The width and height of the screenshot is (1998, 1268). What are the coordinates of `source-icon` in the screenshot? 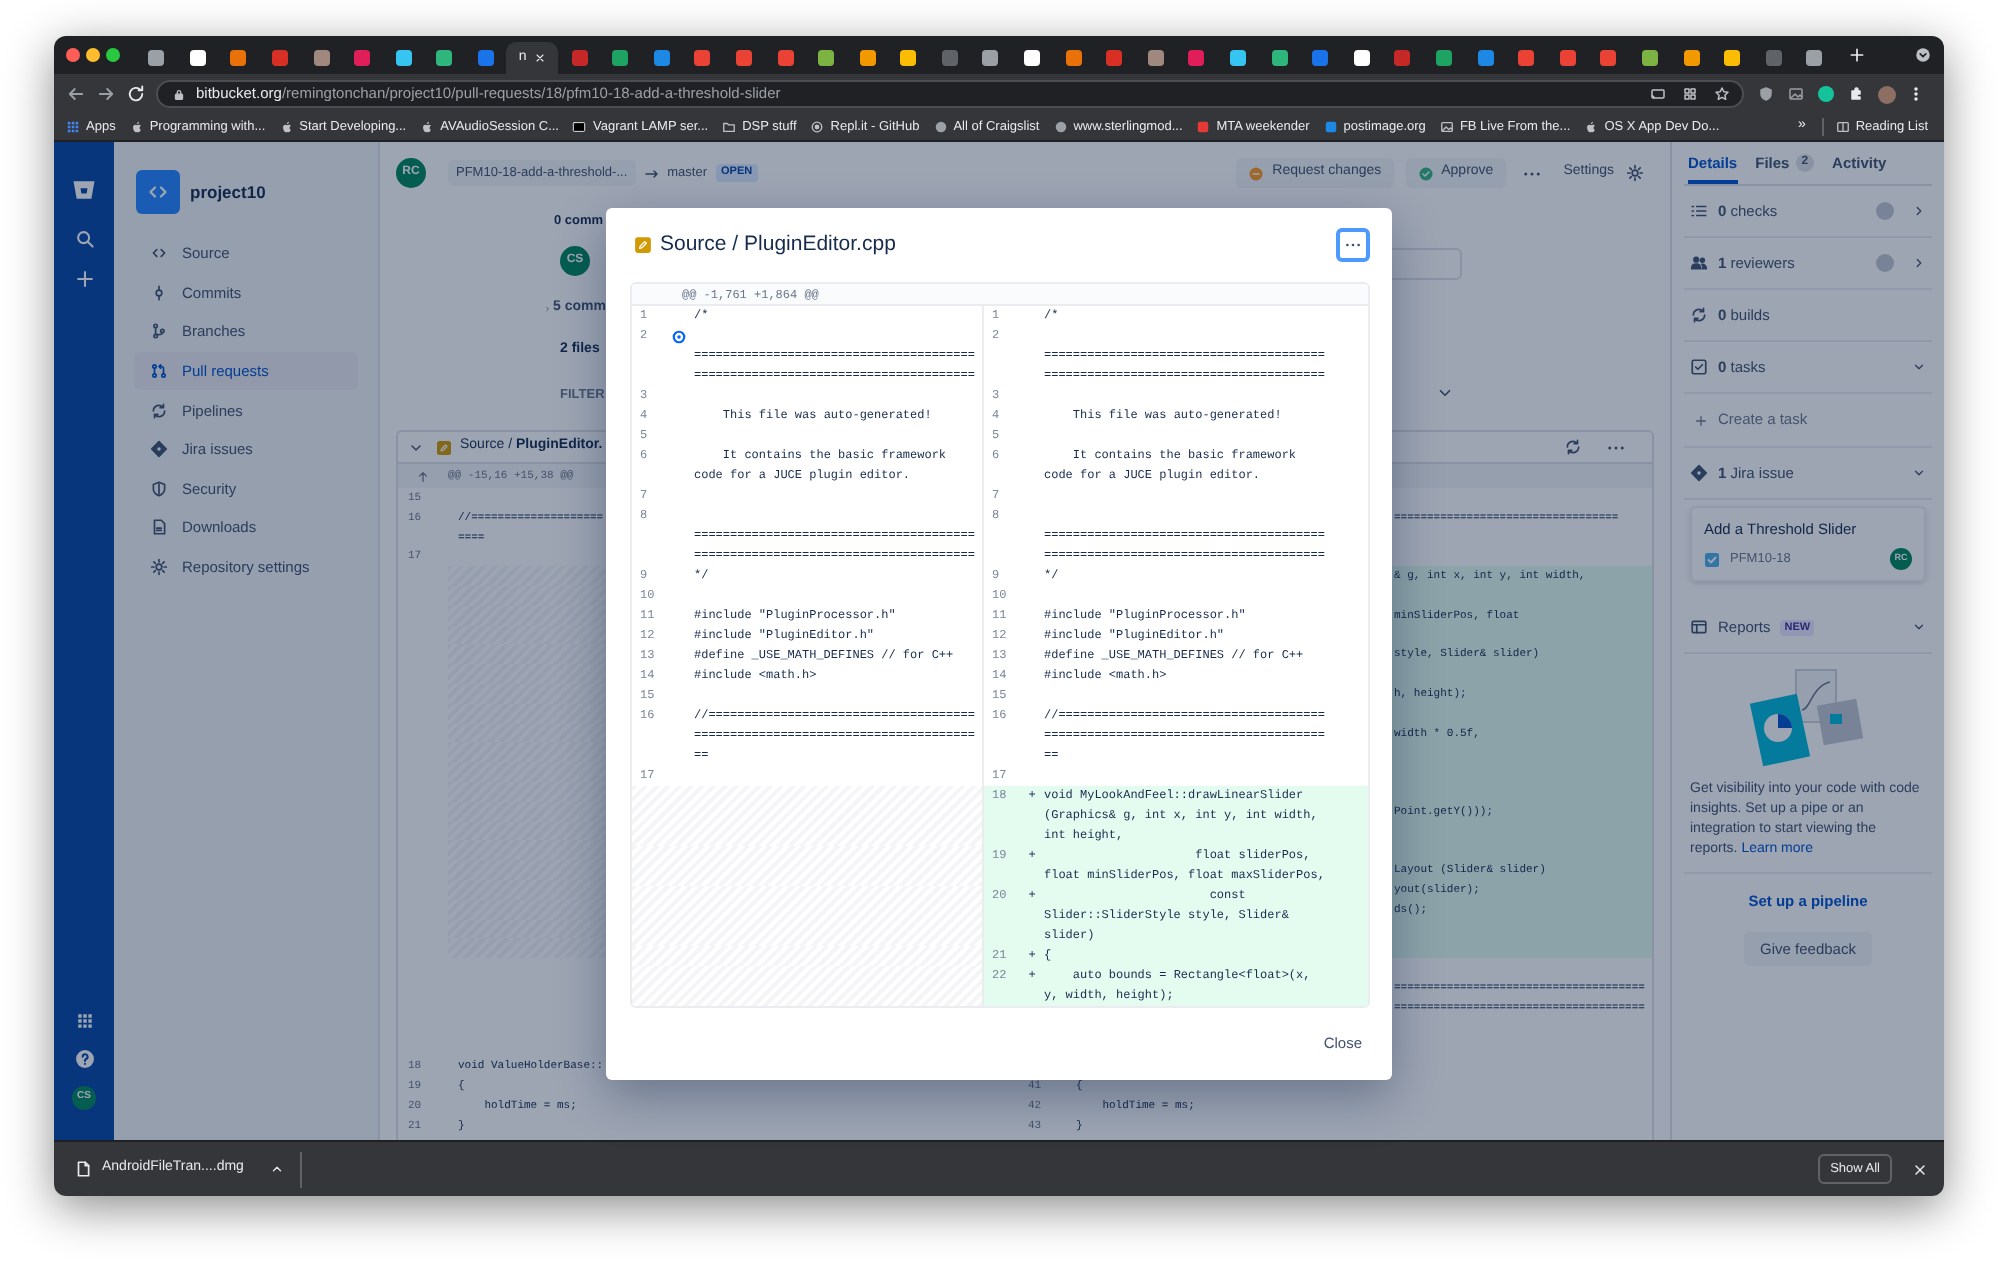 It's located at (159, 253).